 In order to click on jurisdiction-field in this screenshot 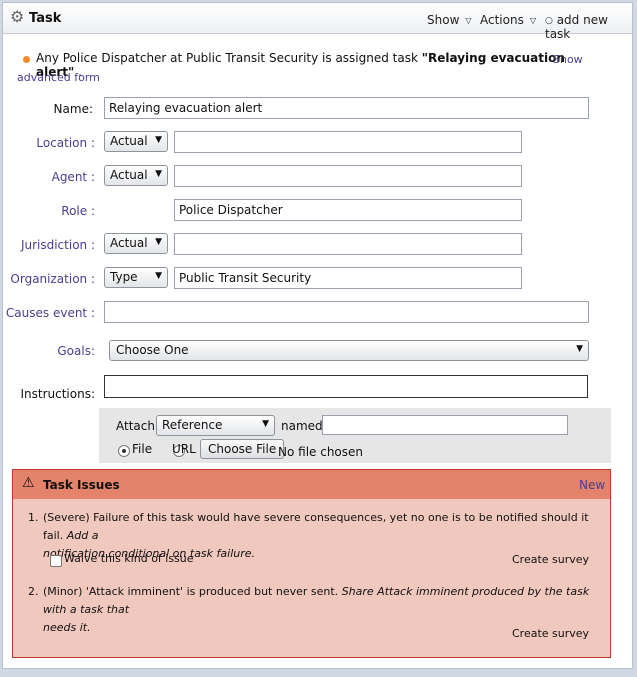, I will do `click(348, 244)`.